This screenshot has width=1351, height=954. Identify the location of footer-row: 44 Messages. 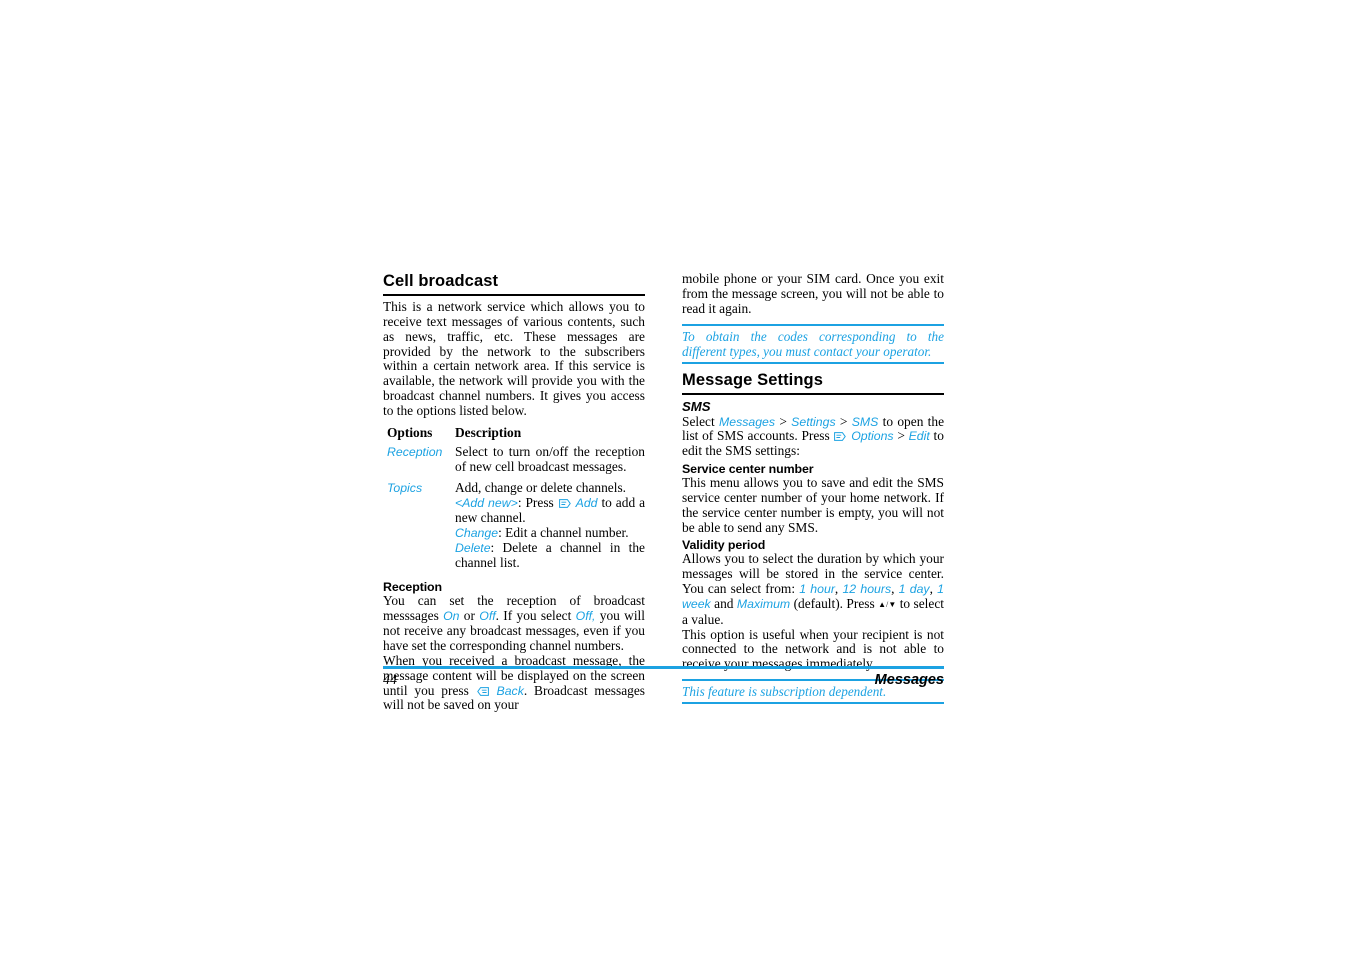
(663, 679).